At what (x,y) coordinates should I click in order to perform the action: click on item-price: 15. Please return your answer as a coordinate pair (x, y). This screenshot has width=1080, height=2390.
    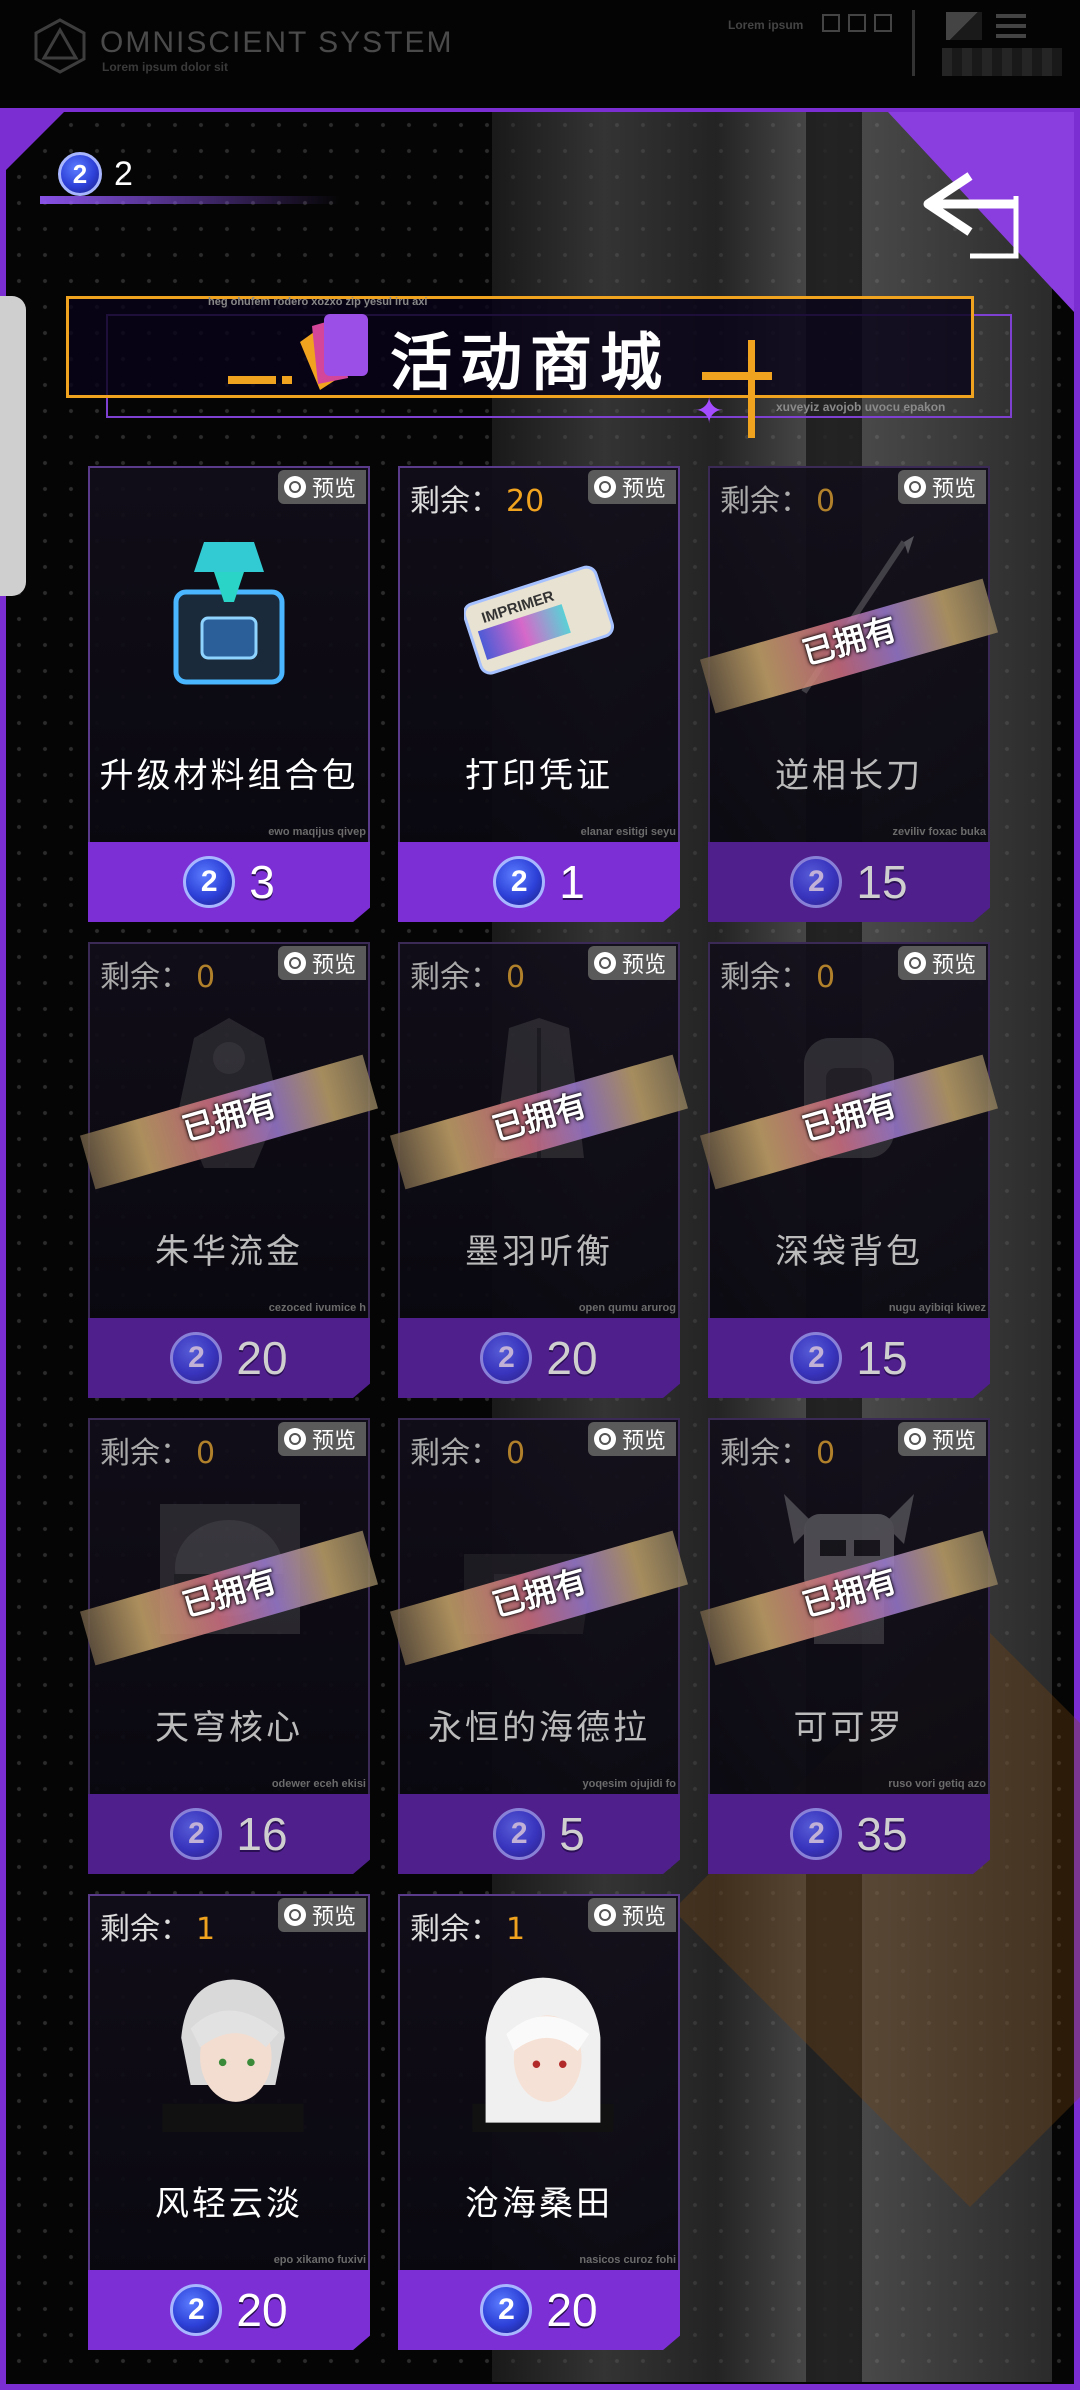
    Looking at the image, I should click on (882, 882).